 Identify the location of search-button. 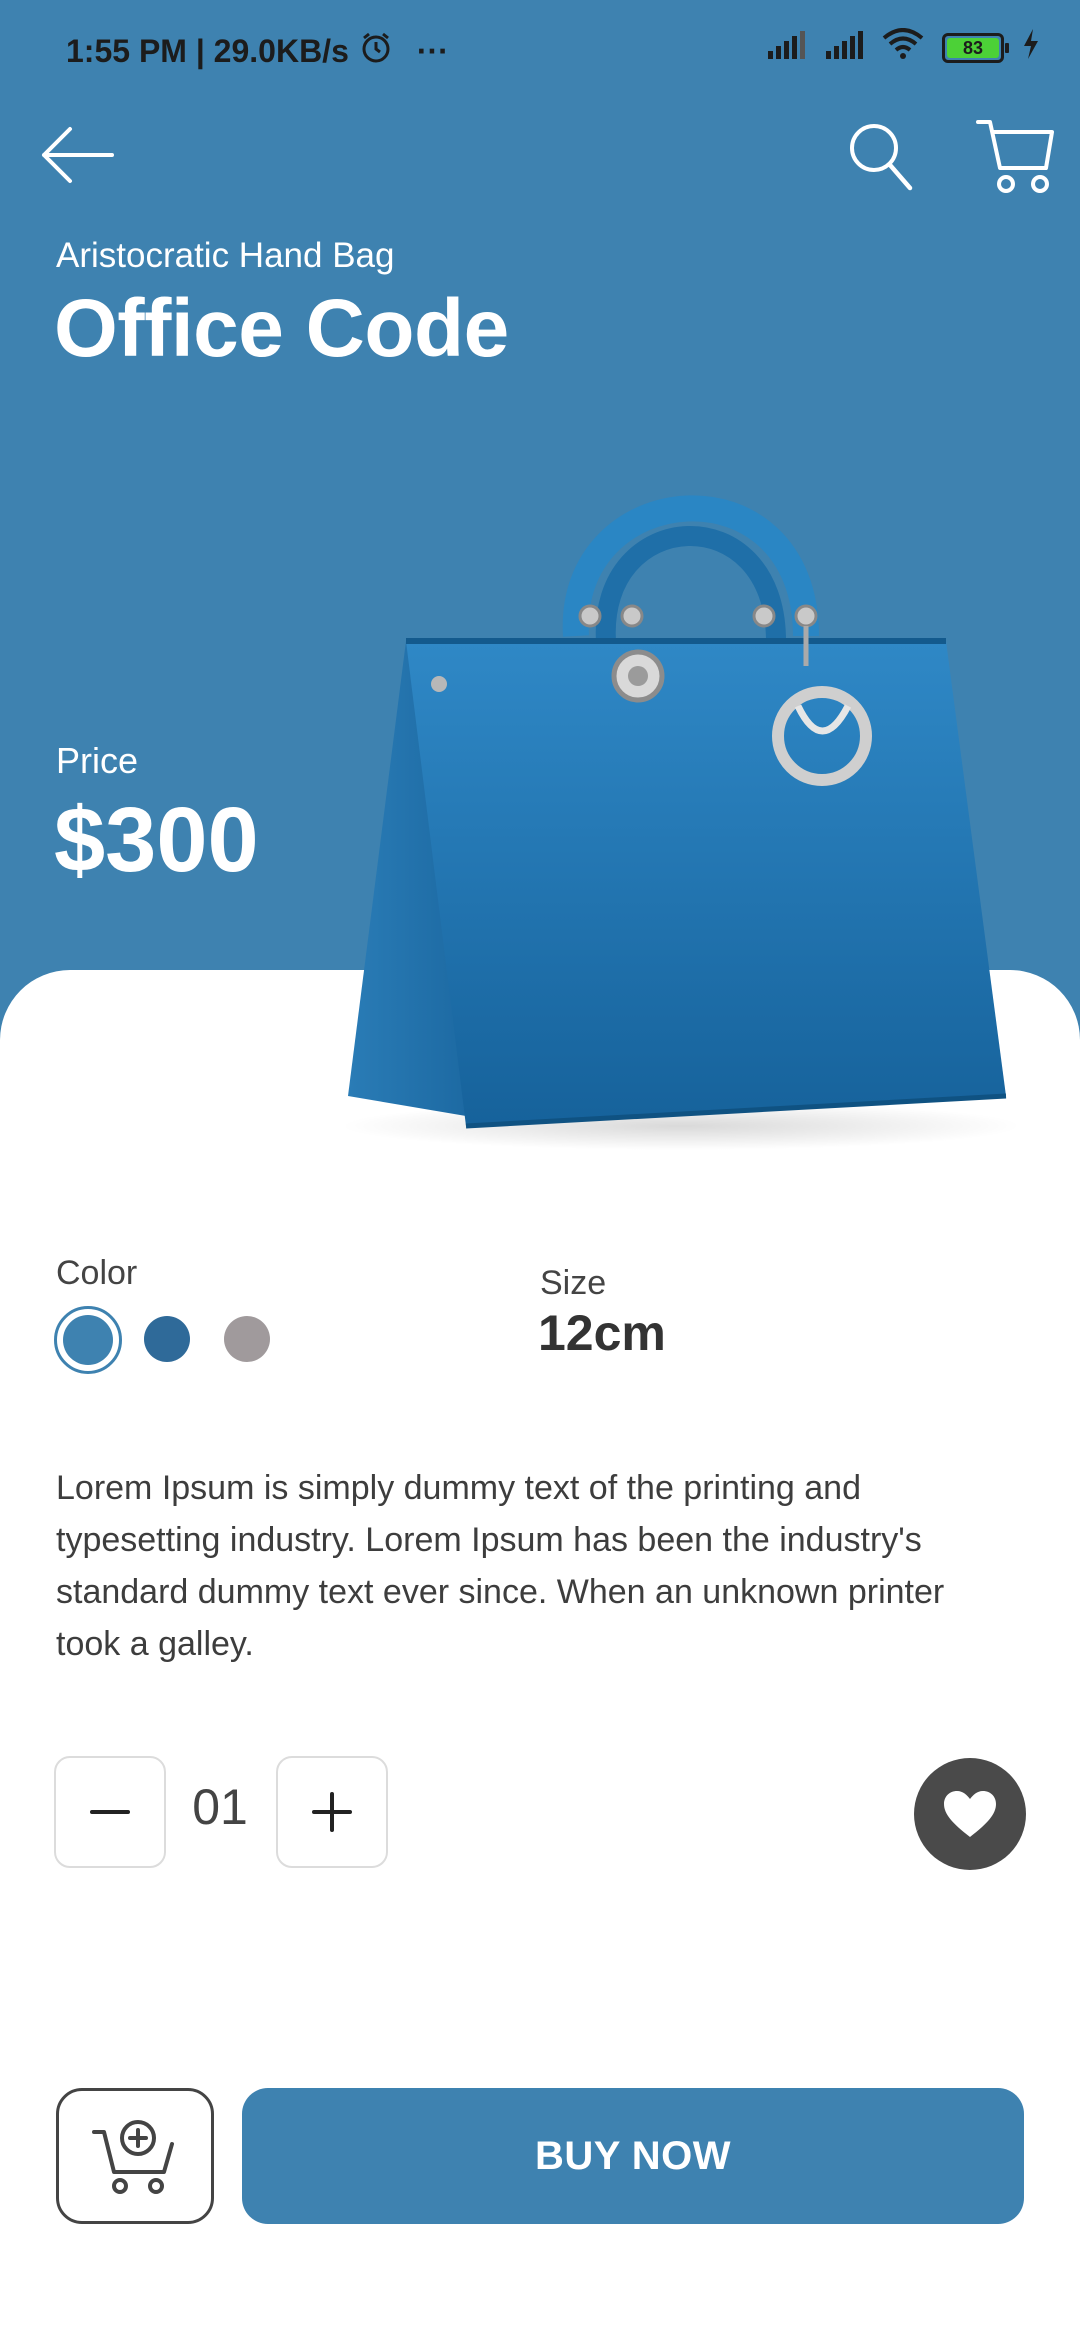
(881, 157).